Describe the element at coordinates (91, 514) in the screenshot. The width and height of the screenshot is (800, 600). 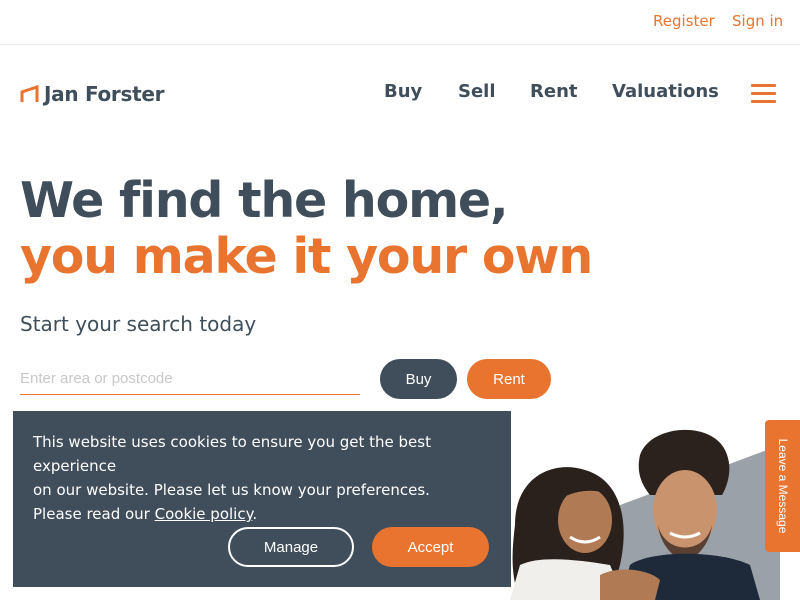
I see `cookie-policy-prefix: Please read our` at that location.